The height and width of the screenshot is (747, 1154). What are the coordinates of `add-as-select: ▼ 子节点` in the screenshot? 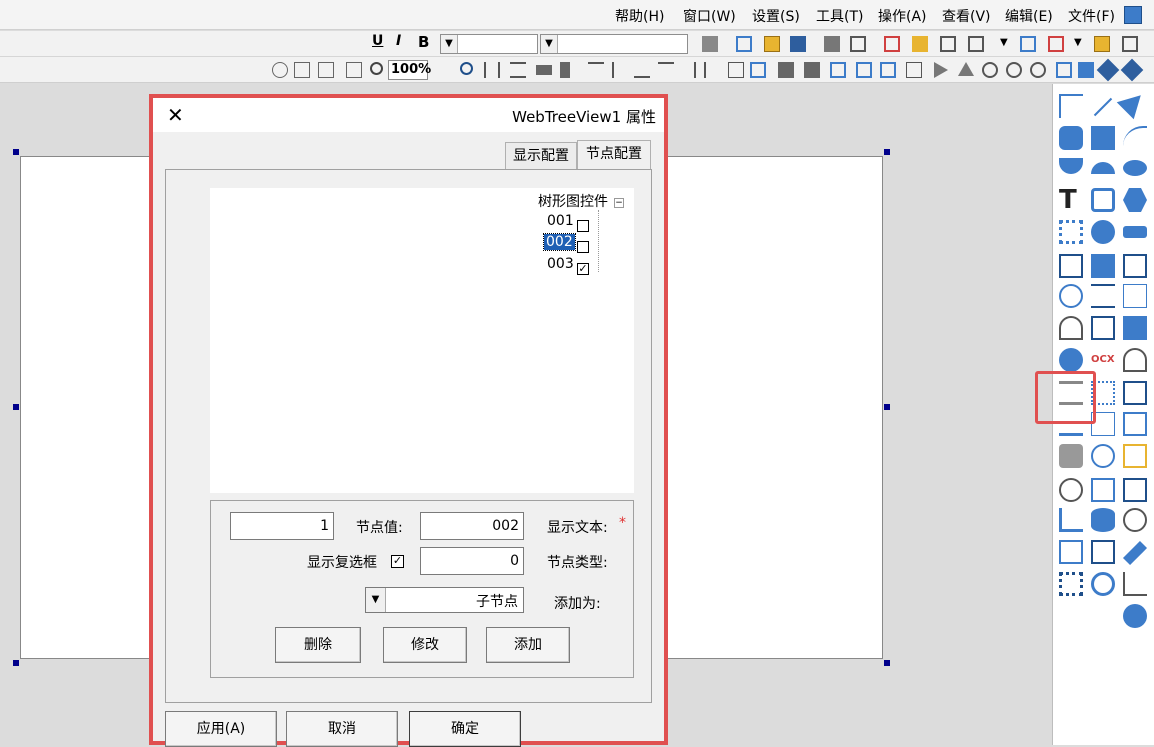 It's located at (444, 600).